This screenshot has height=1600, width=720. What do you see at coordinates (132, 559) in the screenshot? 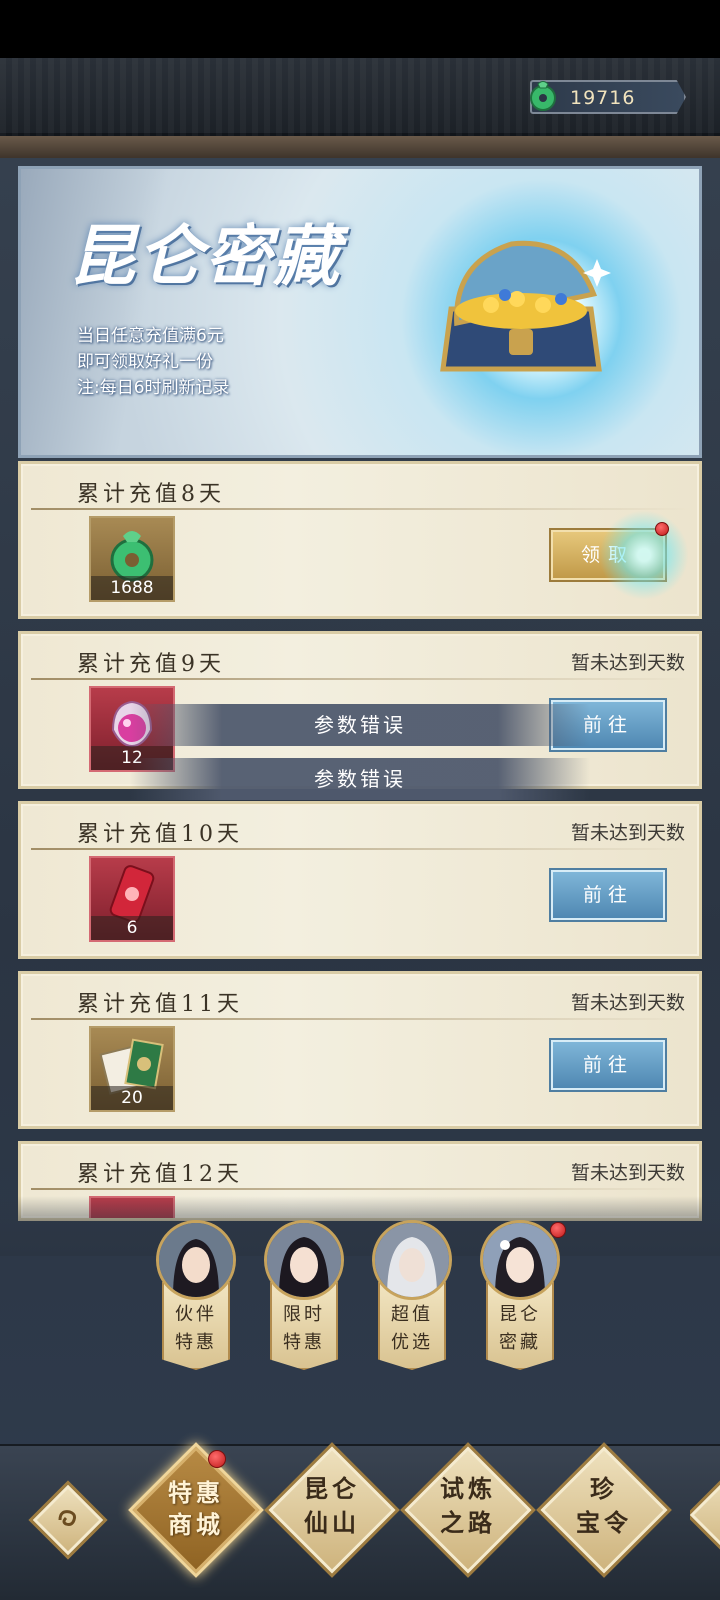
I see `reward-item: 1688` at bounding box center [132, 559].